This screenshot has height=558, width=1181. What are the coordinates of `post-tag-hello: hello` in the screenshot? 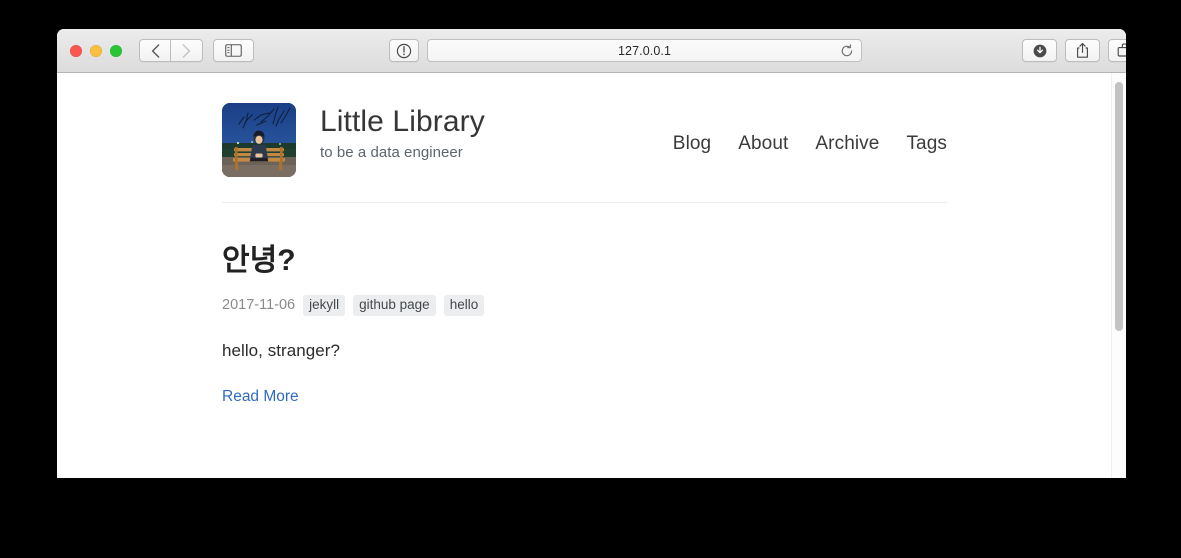 It's located at (464, 305).